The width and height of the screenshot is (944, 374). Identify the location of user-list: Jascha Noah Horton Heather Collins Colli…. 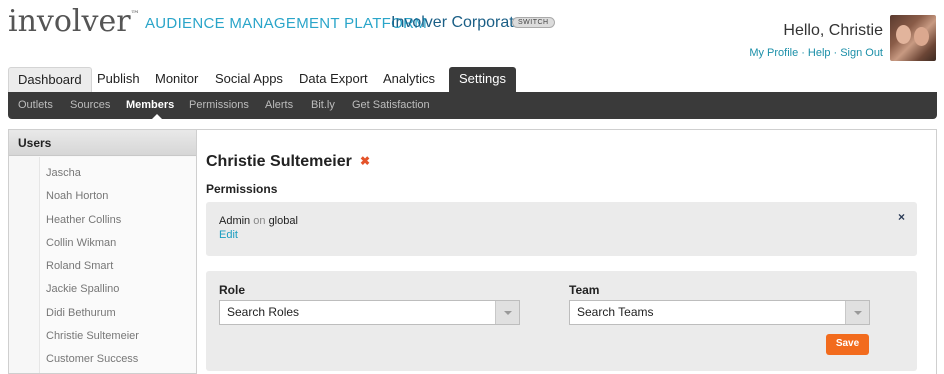
(117, 265).